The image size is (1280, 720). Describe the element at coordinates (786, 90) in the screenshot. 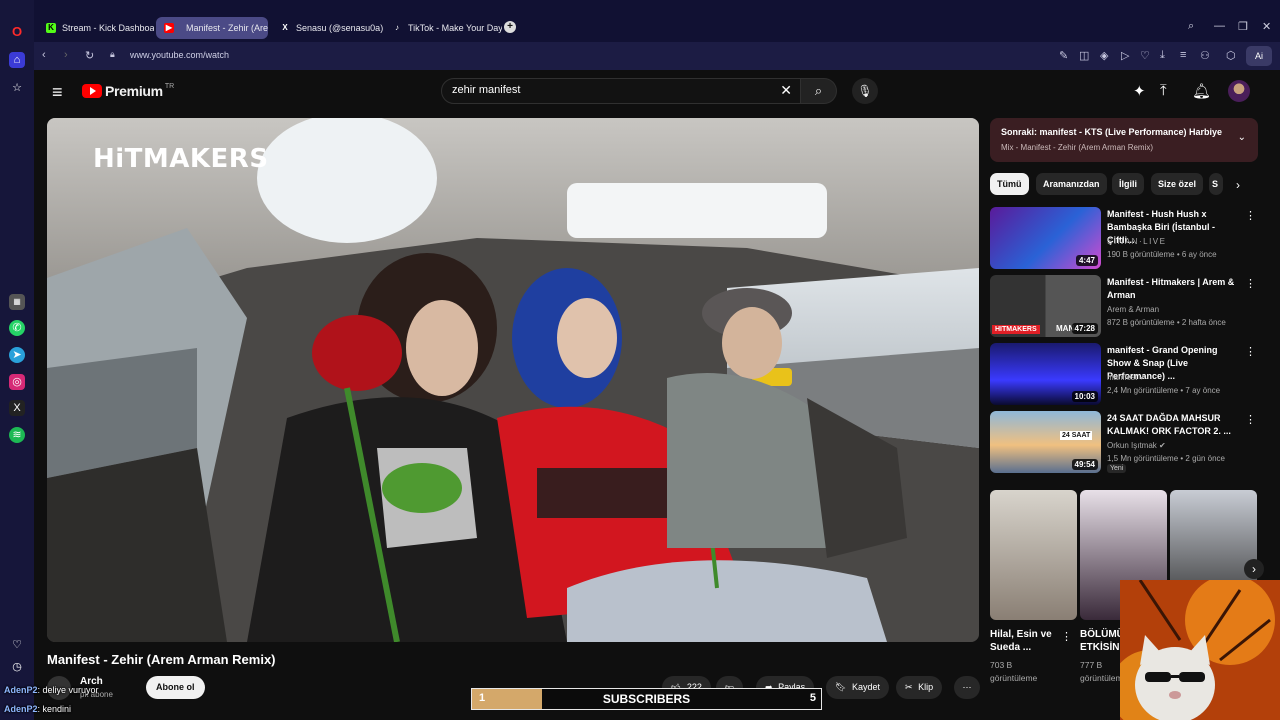

I see `clear-search-icon: ✕` at that location.